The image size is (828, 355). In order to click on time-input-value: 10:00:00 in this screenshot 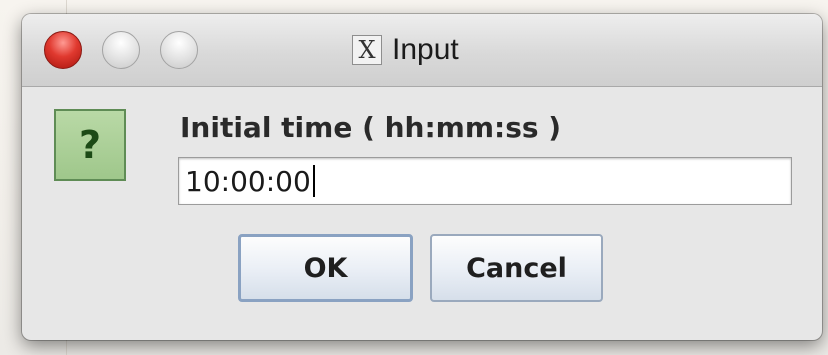, I will do `click(248, 181)`.